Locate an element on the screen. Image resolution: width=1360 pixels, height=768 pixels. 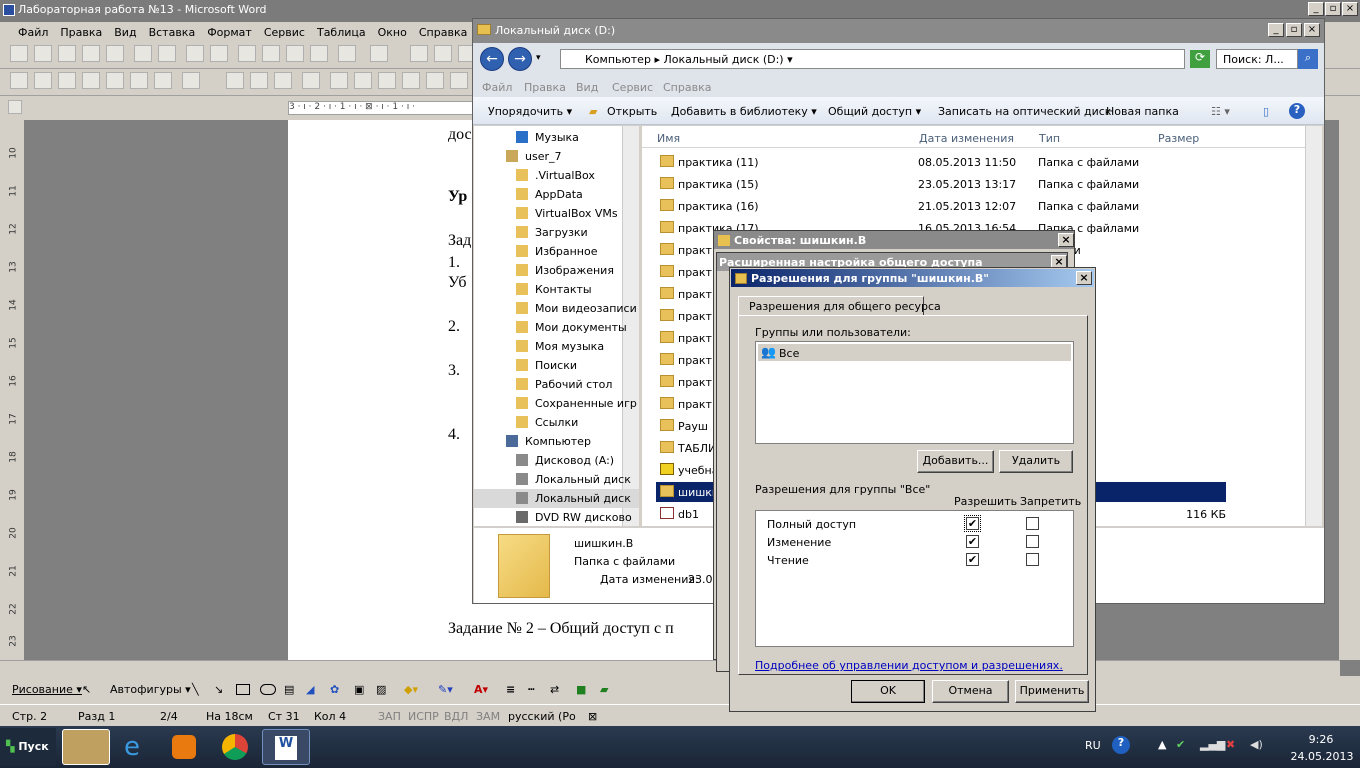
diagram-icon: ✿ is located at coordinates (334, 689).